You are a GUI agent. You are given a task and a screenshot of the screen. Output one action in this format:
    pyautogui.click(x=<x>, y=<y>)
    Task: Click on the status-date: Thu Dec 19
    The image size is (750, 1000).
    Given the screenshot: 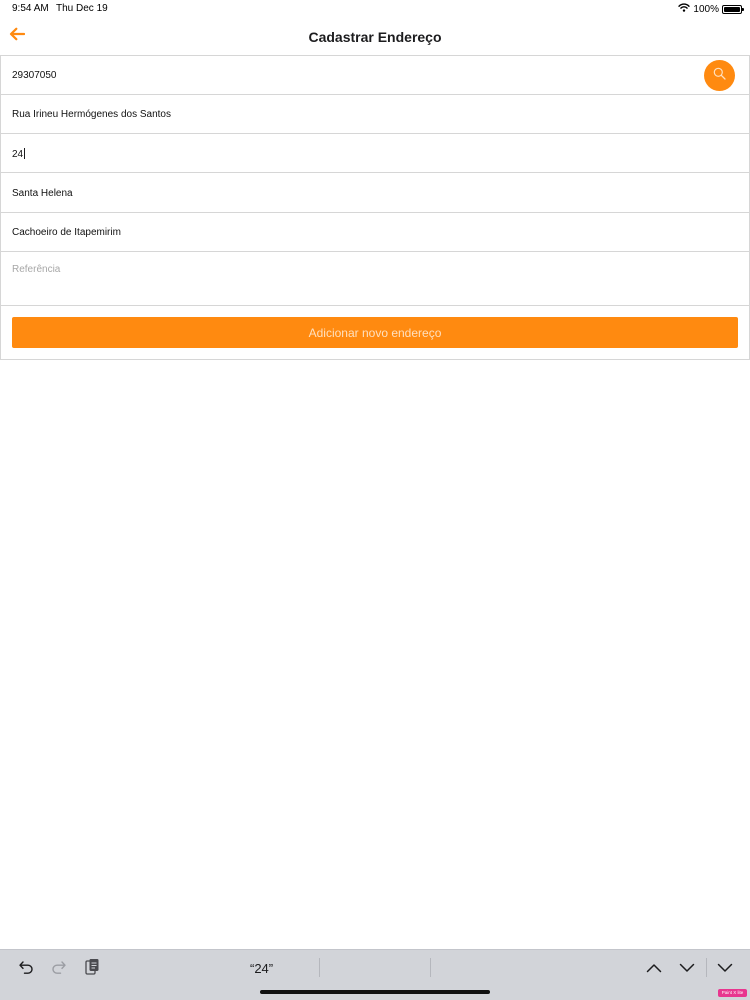 What is the action you would take?
    pyautogui.click(x=82, y=8)
    